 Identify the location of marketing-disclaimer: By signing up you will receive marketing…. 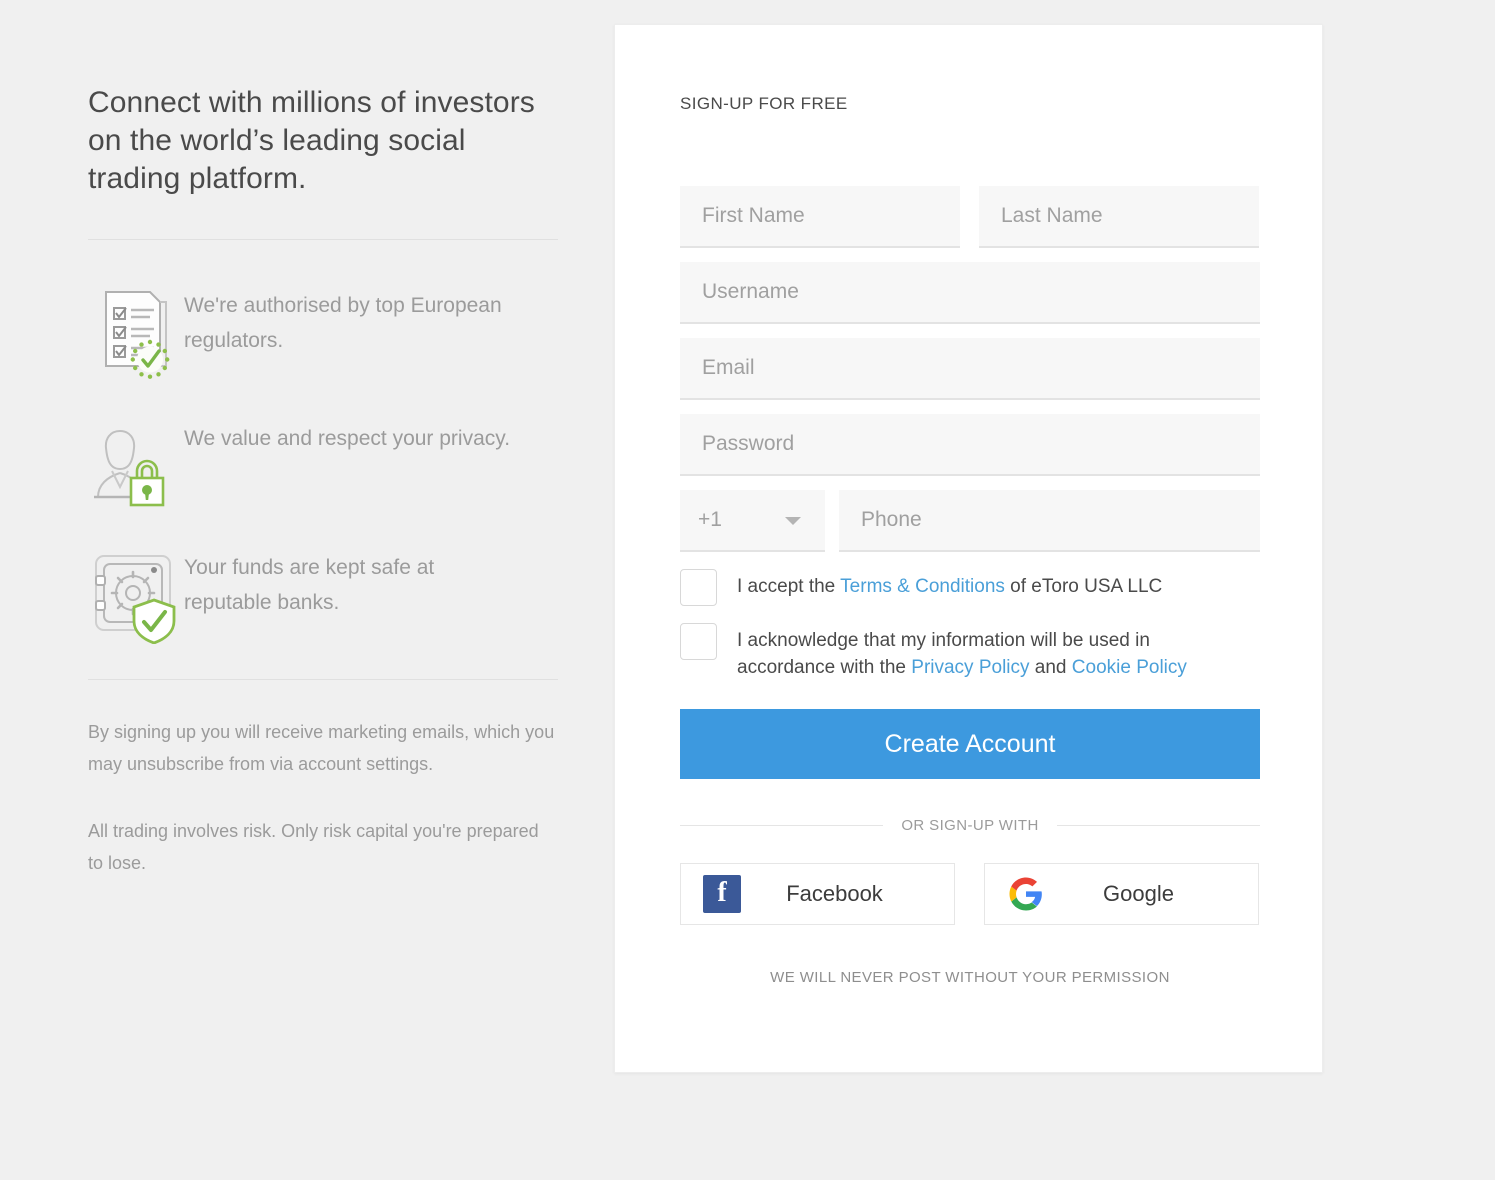
(321, 748).